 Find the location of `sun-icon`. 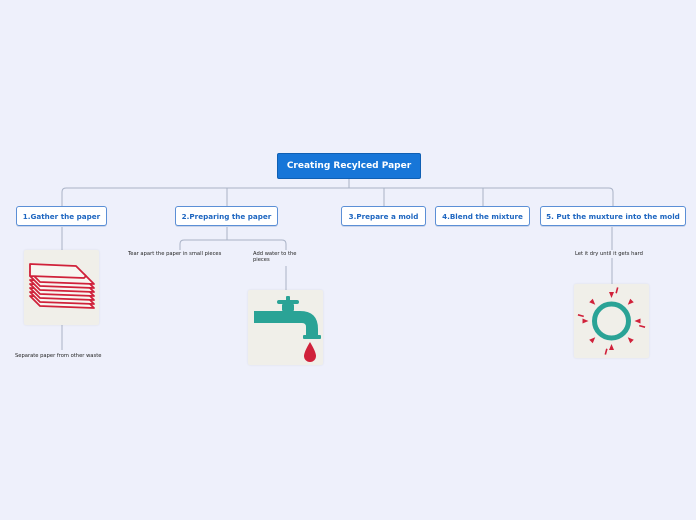

sun-icon is located at coordinates (611, 321).